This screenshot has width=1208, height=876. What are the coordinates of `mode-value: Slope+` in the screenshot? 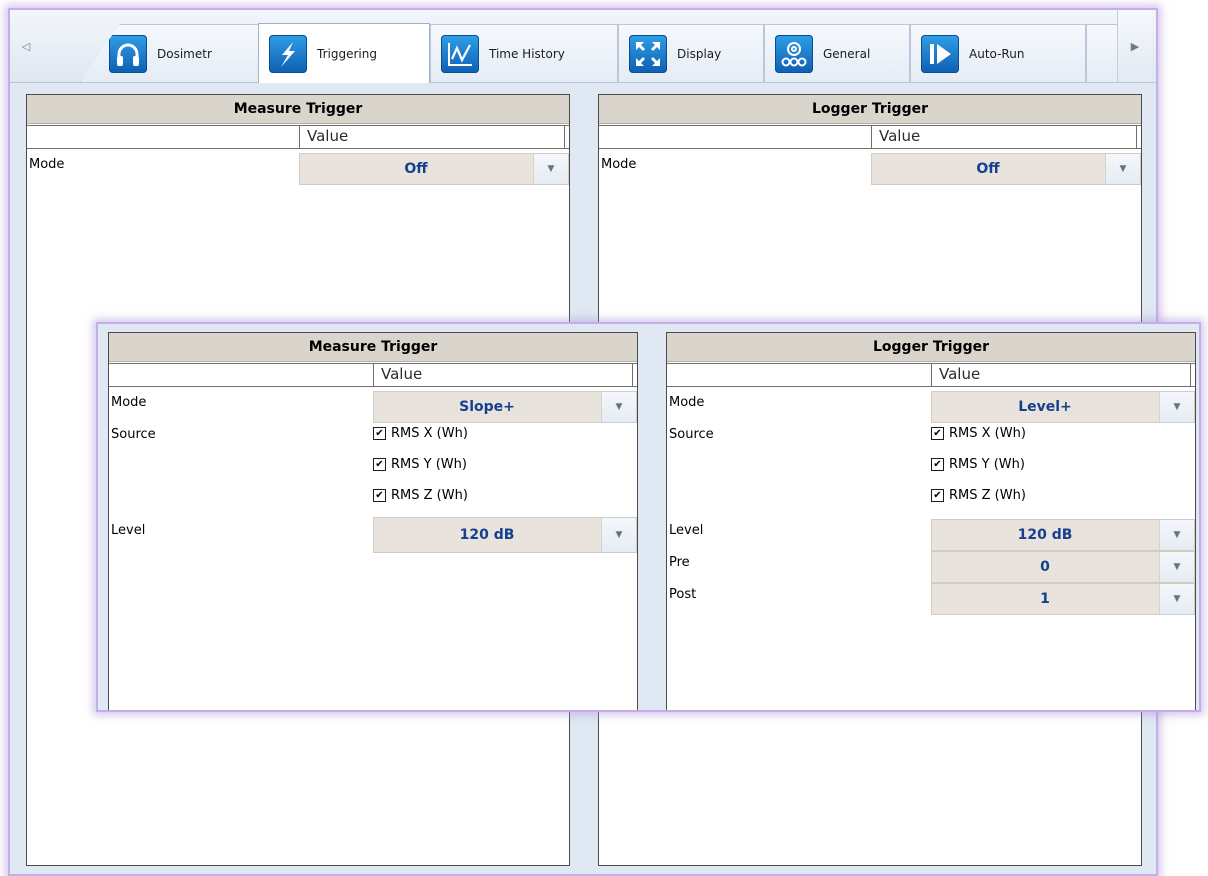 It's located at (487, 407).